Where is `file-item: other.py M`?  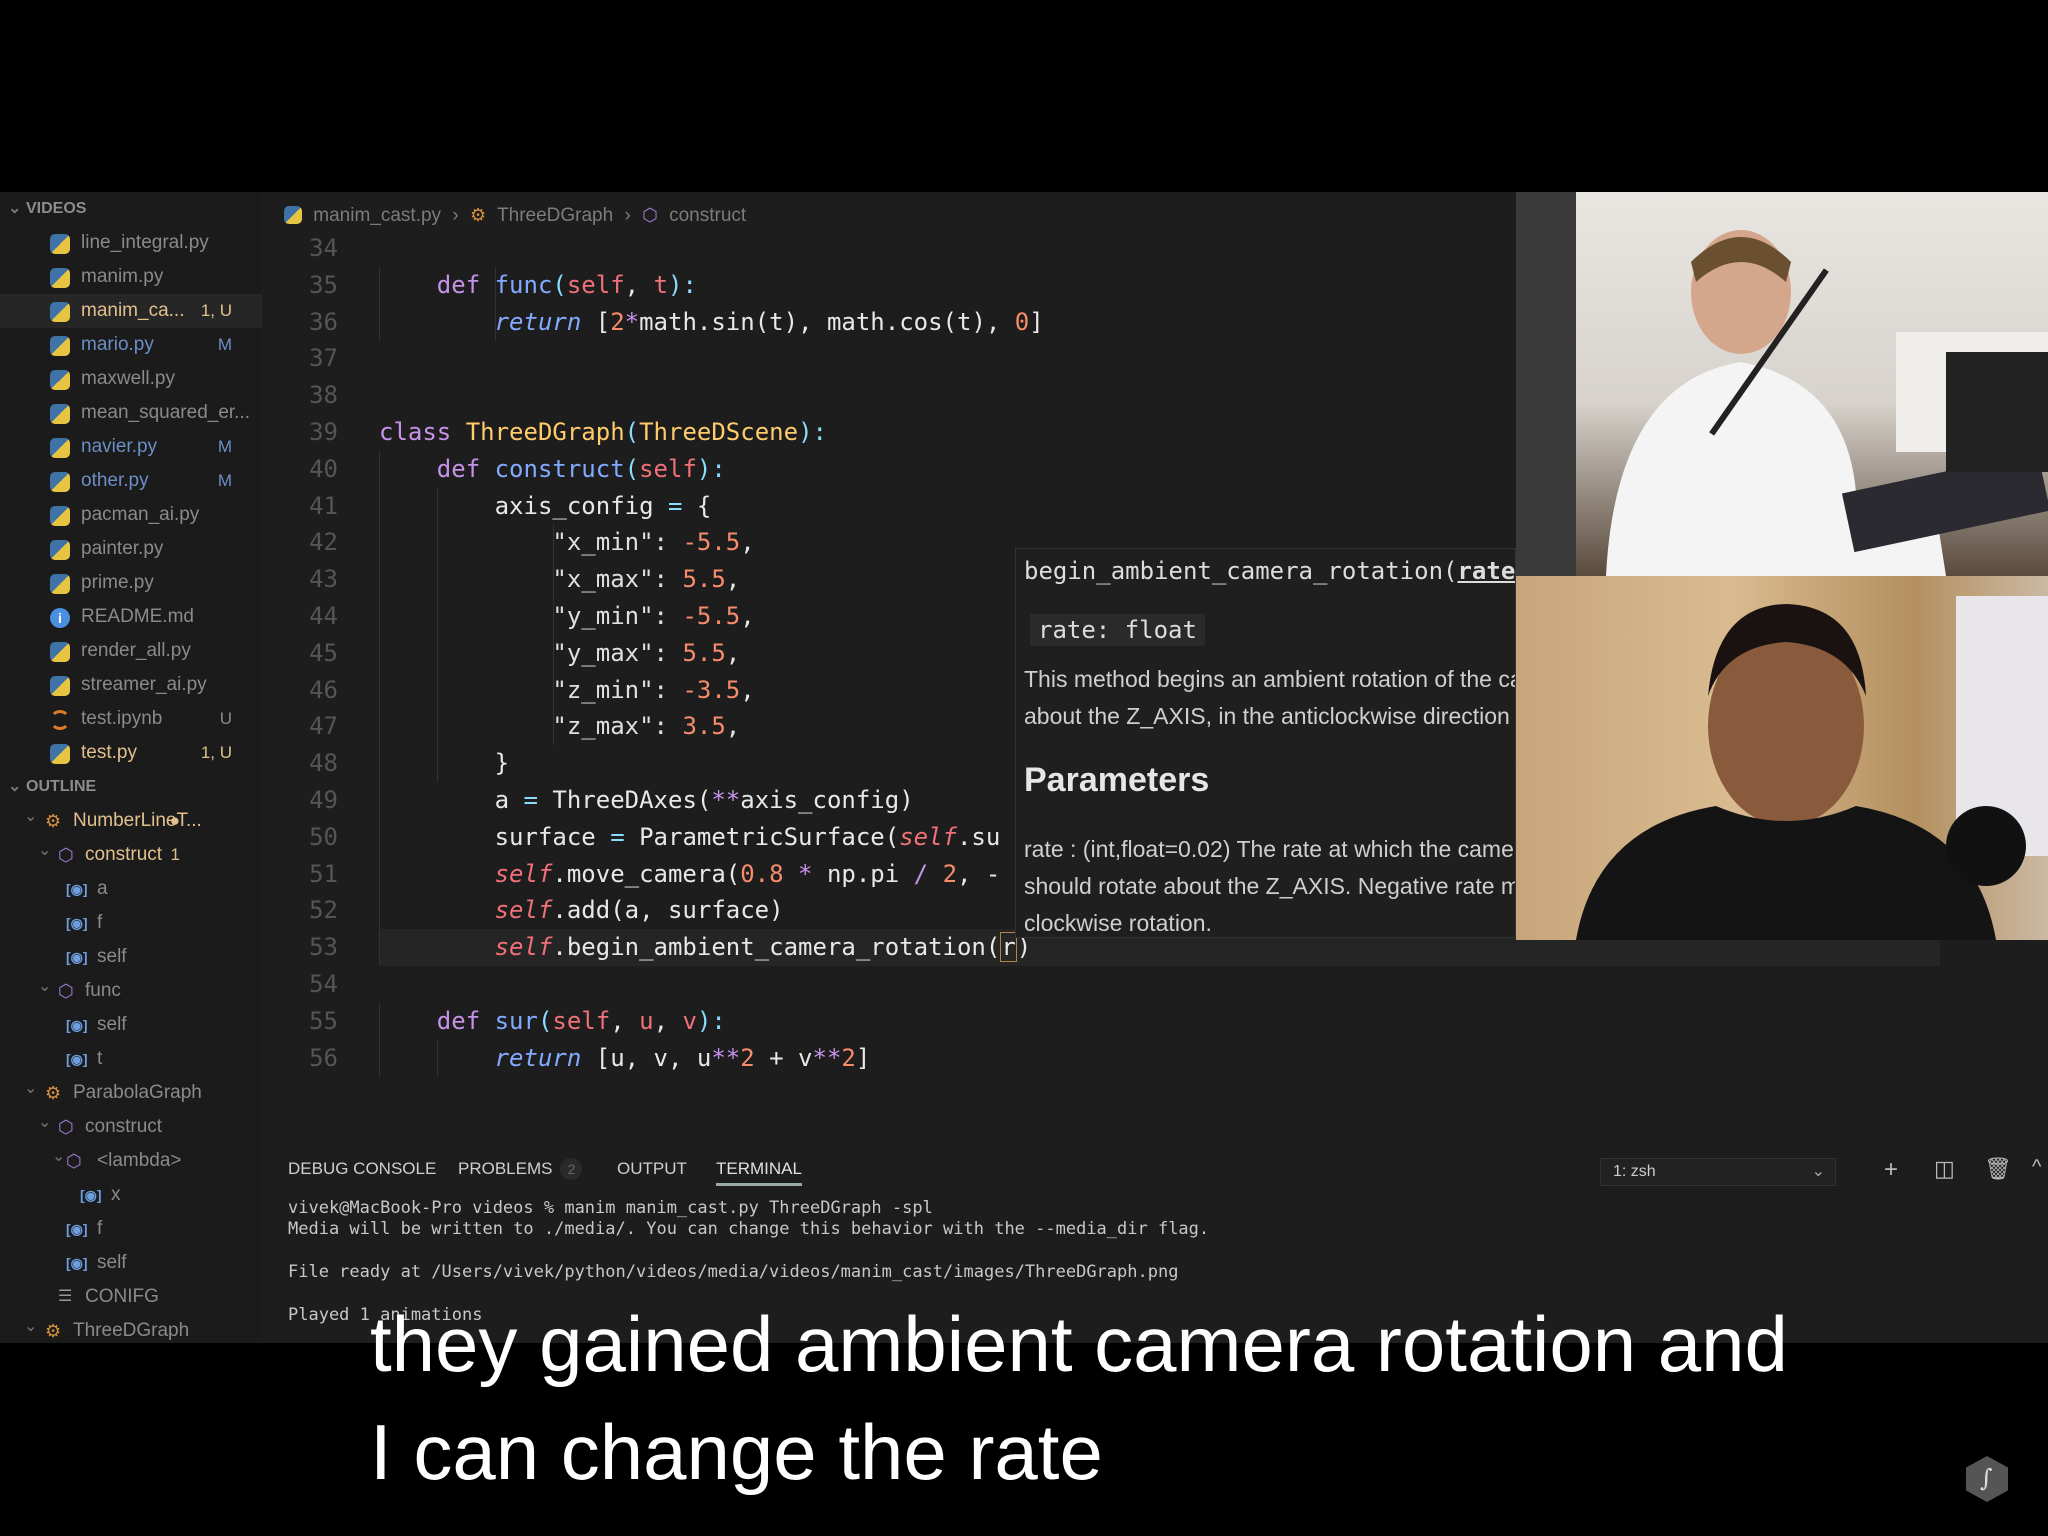 file-item: other.py M is located at coordinates (131, 481).